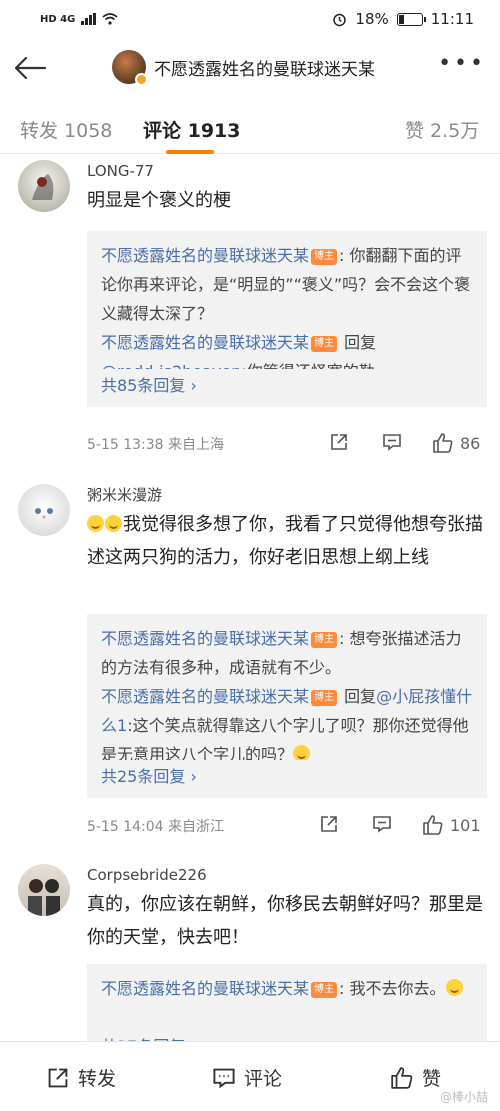 The width and height of the screenshot is (500, 1111). I want to click on like-button: 86, so click(456, 443).